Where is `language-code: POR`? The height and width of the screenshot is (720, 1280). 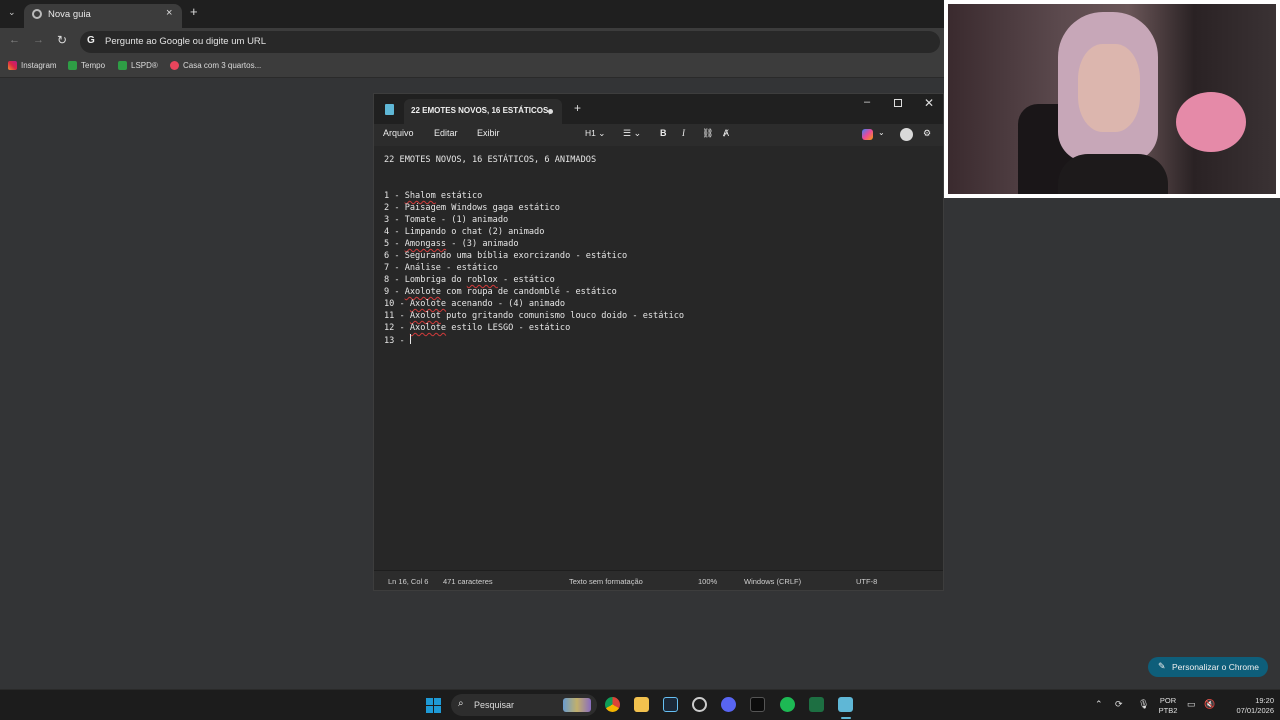 language-code: POR is located at coordinates (1168, 700).